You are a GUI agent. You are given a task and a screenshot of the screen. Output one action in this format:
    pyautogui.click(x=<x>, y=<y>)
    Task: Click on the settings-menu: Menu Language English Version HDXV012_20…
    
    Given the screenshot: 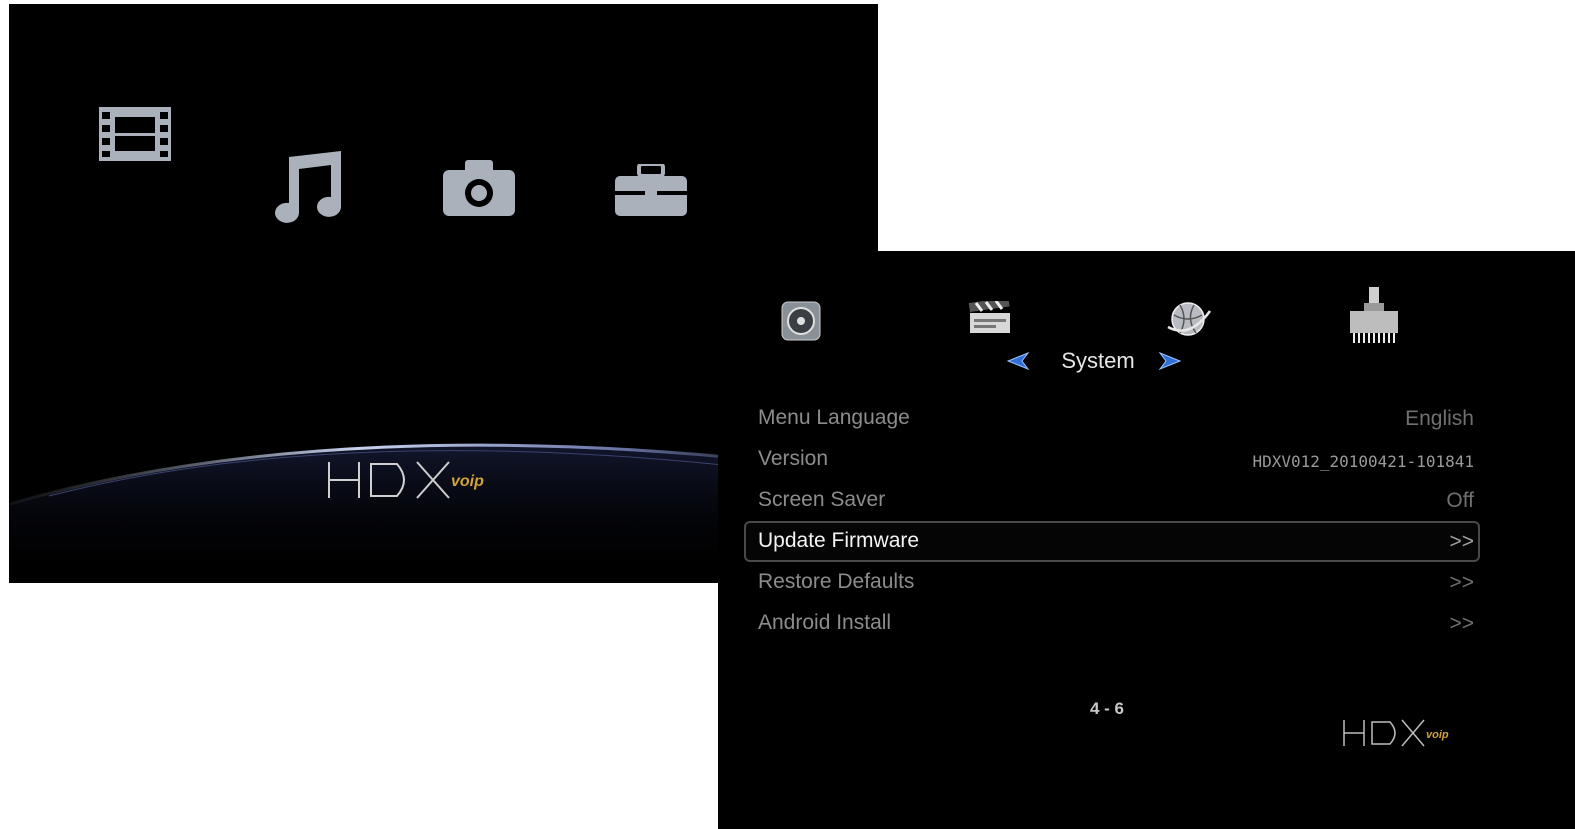 What is the action you would take?
    pyautogui.click(x=1112, y=521)
    